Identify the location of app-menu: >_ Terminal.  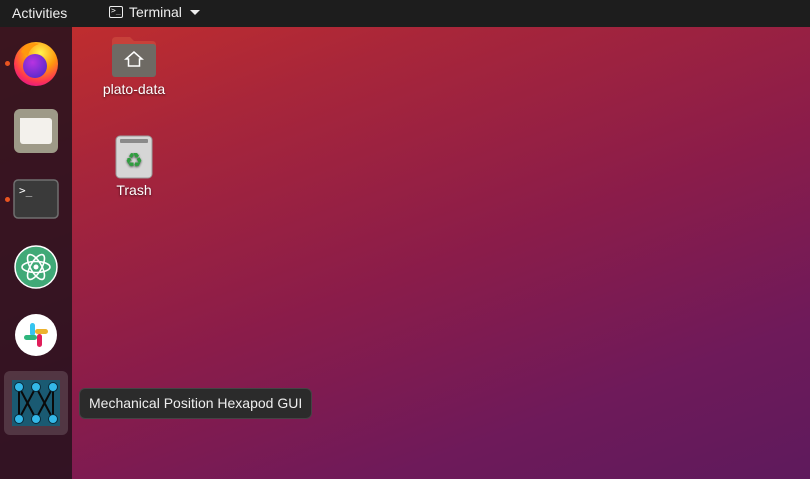
(154, 12).